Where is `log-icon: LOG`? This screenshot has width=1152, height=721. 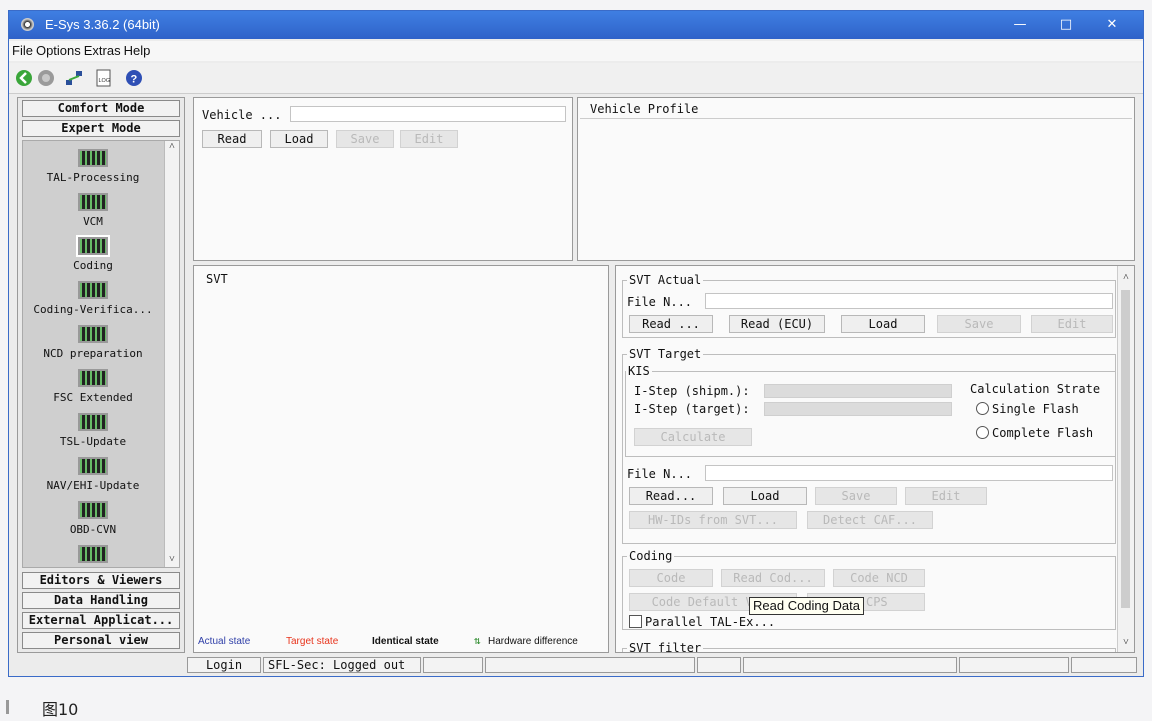 log-icon: LOG is located at coordinates (104, 78).